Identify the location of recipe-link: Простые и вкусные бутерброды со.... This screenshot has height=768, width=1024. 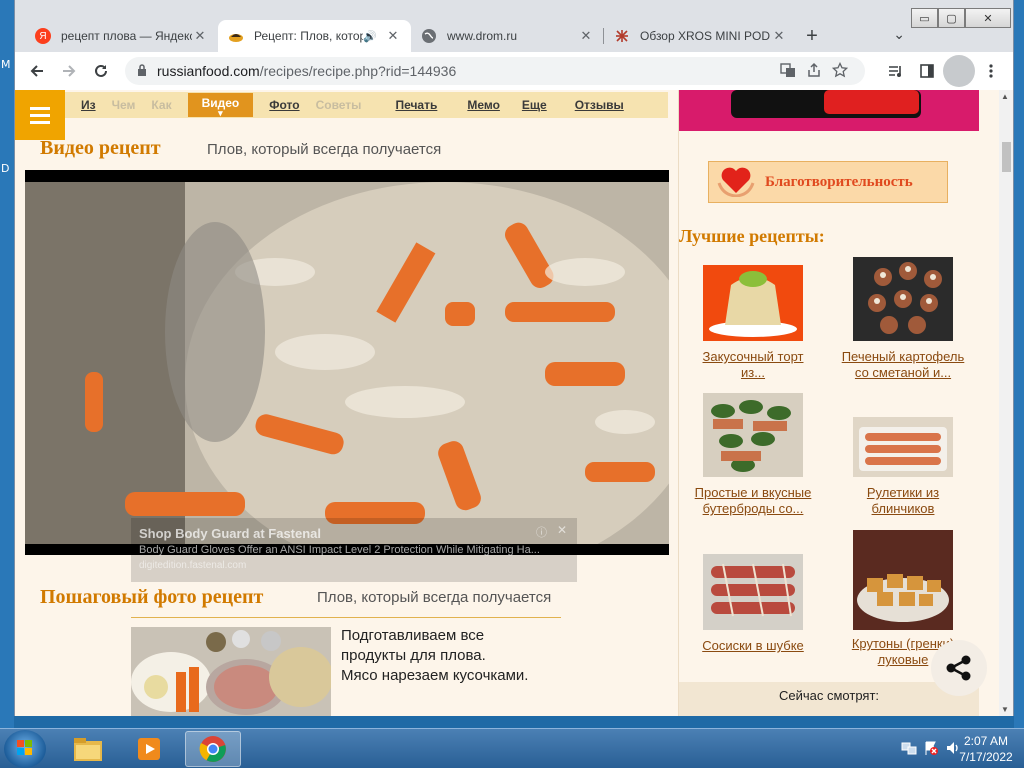
(753, 501).